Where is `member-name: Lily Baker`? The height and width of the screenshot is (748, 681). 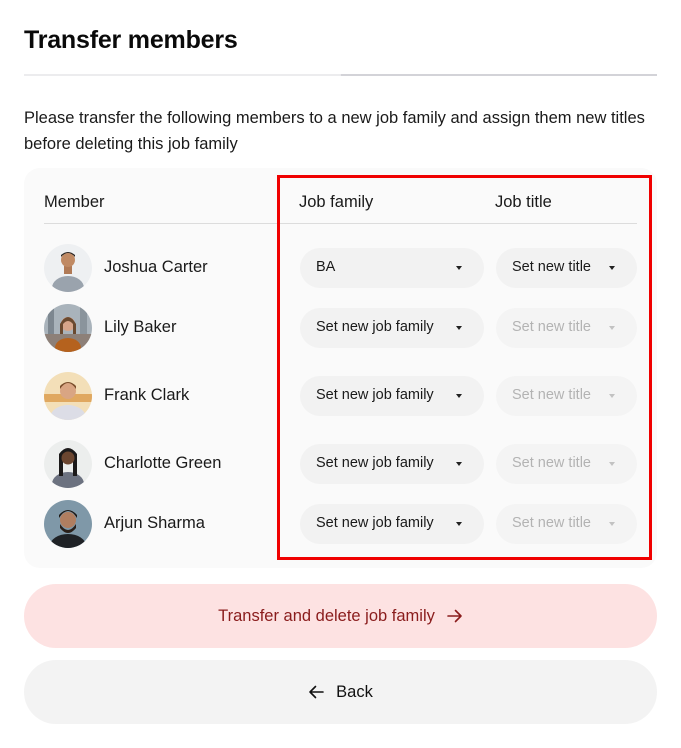 member-name: Lily Baker is located at coordinates (140, 327).